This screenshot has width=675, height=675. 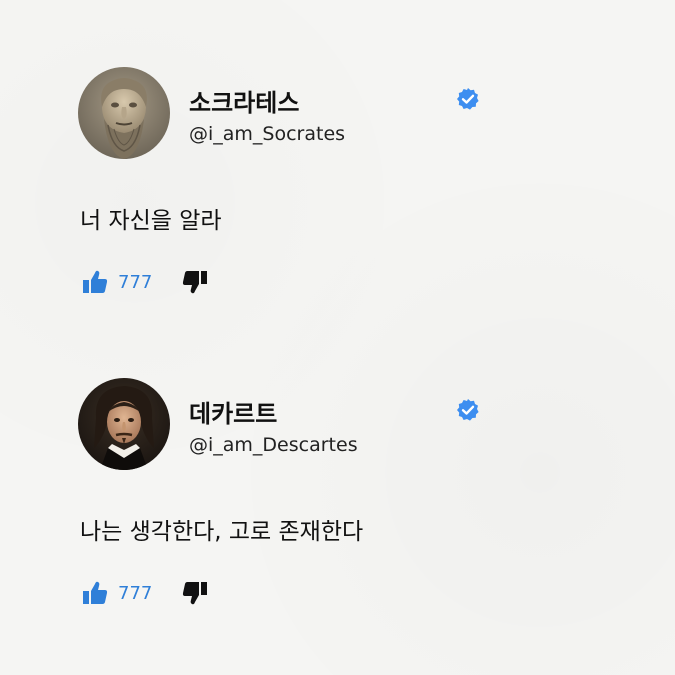 What do you see at coordinates (222, 532) in the screenshot?
I see `post-text: 나는 생각한다, 고로 존재한다` at bounding box center [222, 532].